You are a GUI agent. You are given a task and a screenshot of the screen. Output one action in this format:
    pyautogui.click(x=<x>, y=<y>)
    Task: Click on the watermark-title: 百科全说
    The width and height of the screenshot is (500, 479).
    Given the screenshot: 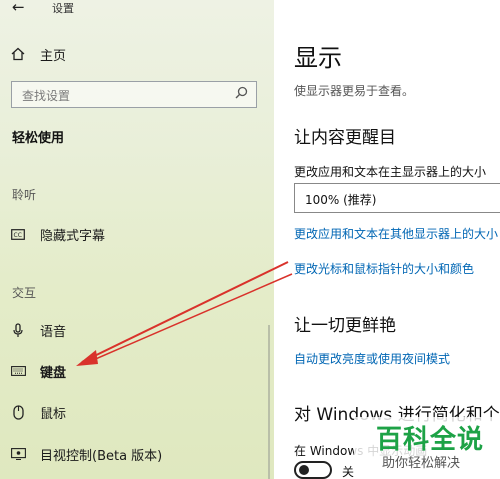 What is the action you would take?
    pyautogui.click(x=430, y=440)
    